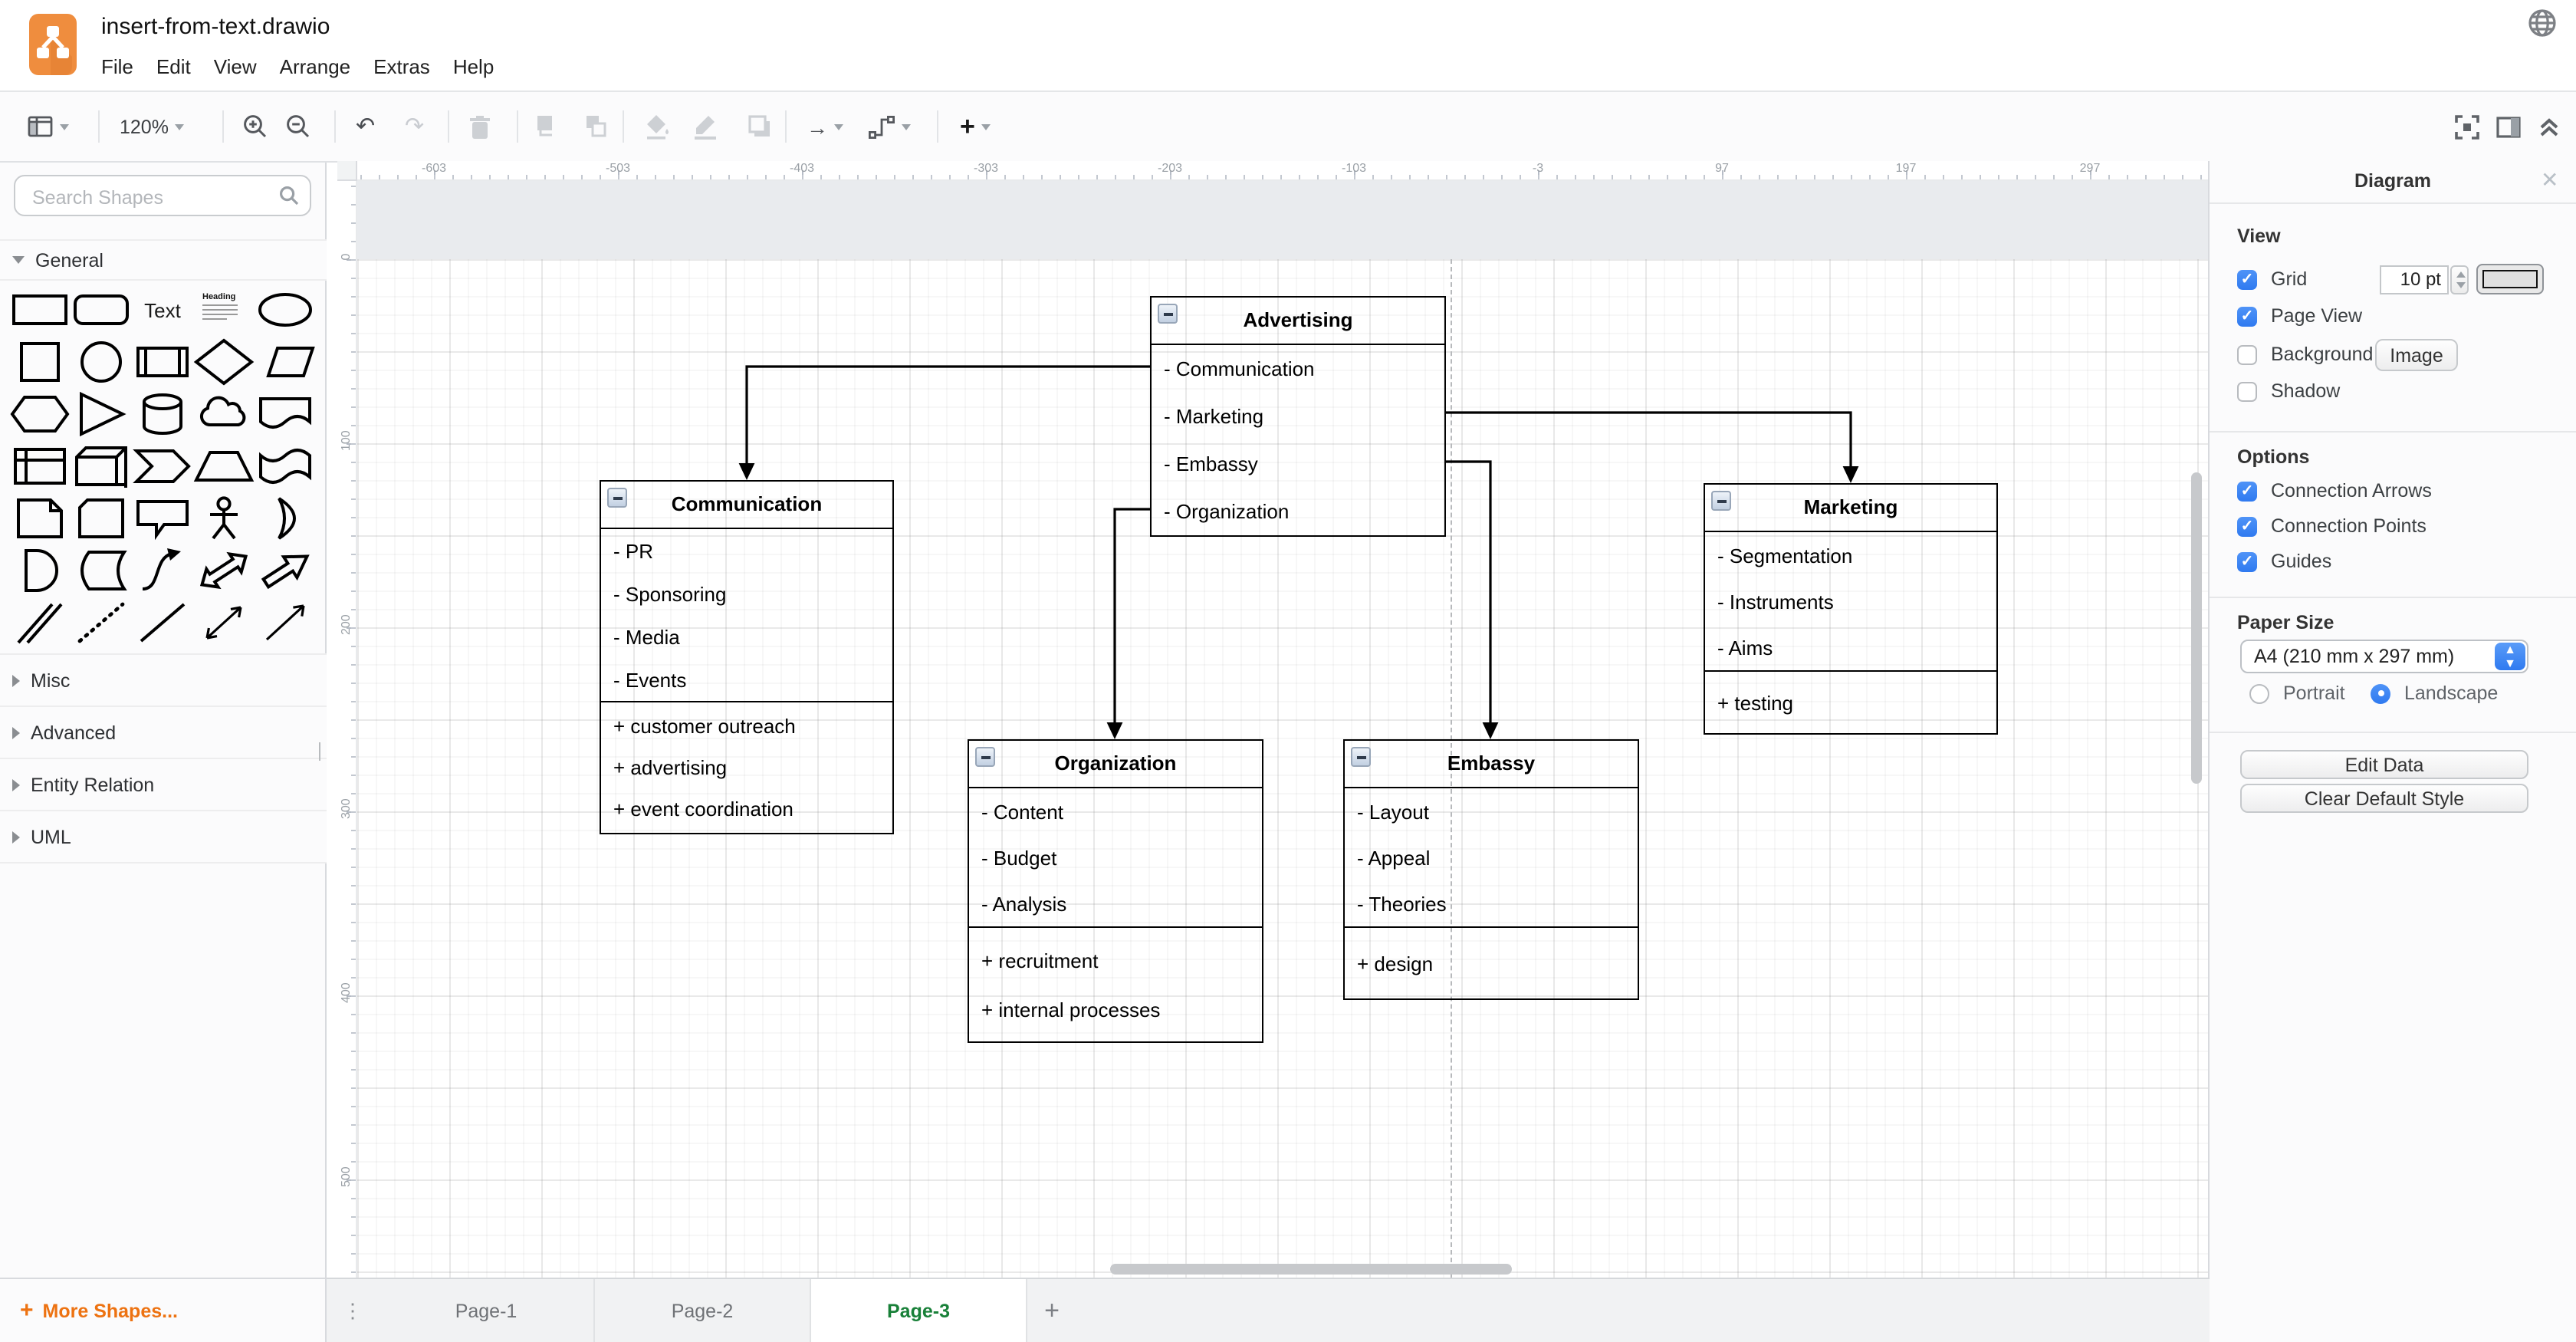  Describe the element at coordinates (164, 785) in the screenshot. I see `sidebar-section-entity-relation: Entity Relation` at that location.